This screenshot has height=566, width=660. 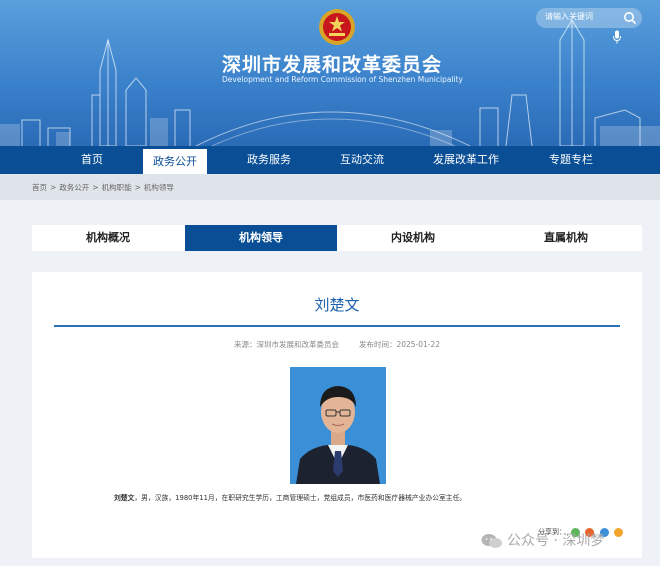 I want to click on main-nav: 首页 政务公开 政务服务 互动交流 发展改革工作 专题专栏, so click(x=330, y=160).